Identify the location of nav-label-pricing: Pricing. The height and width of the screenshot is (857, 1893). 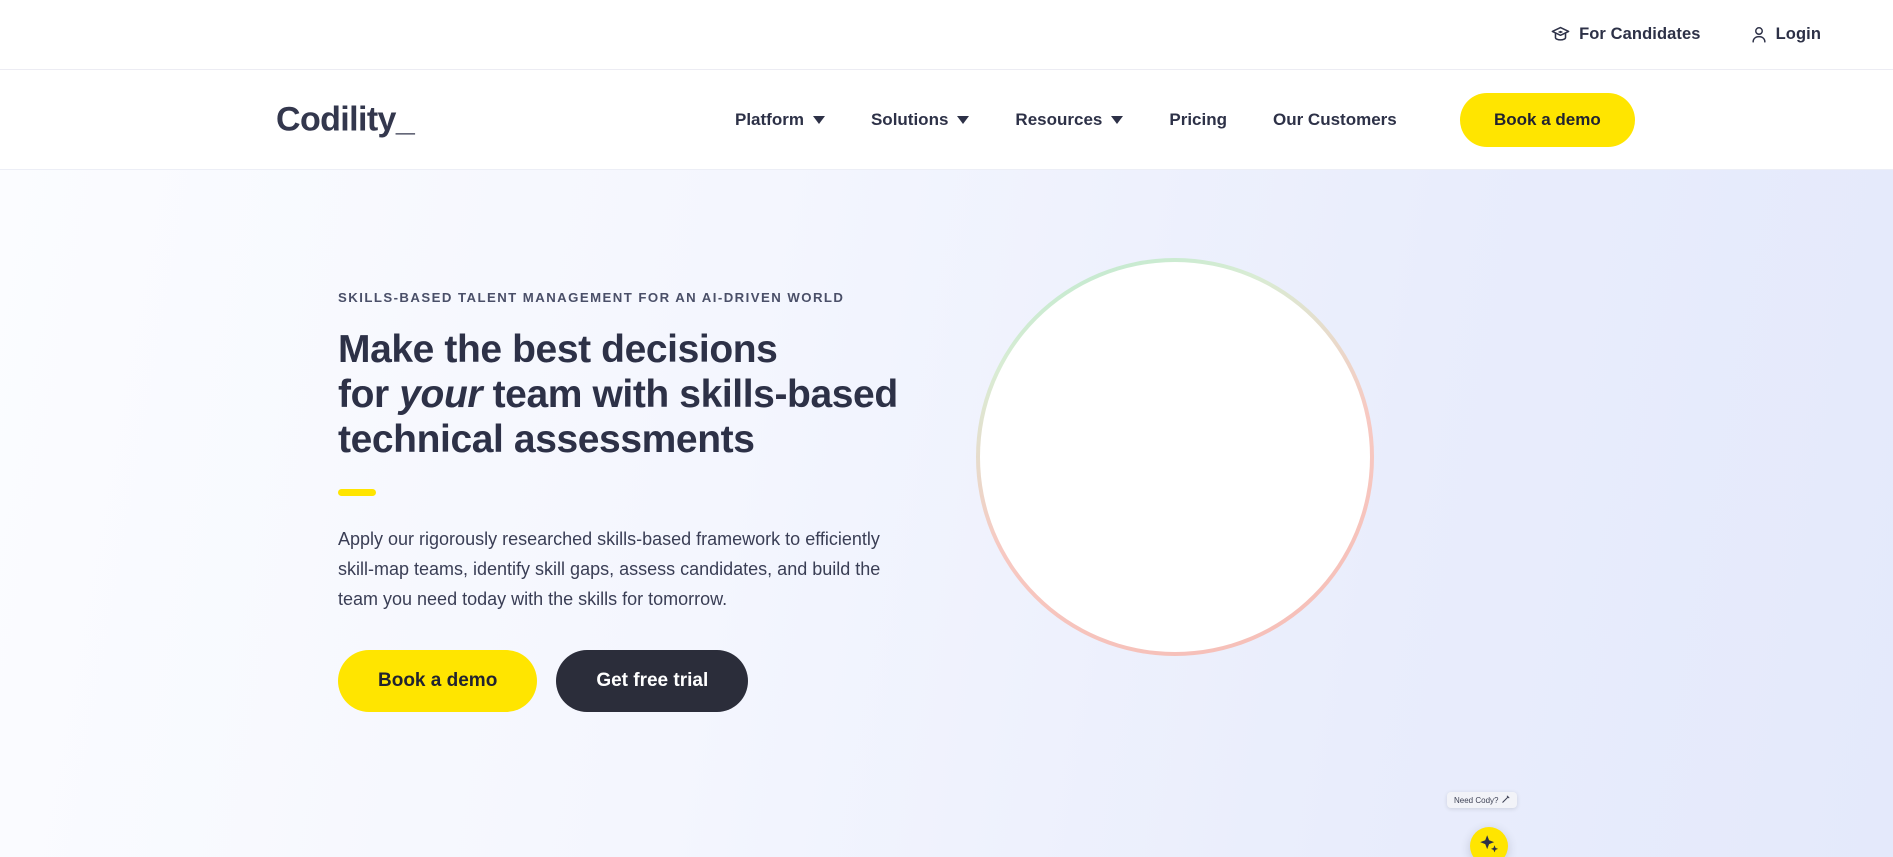
(1198, 119).